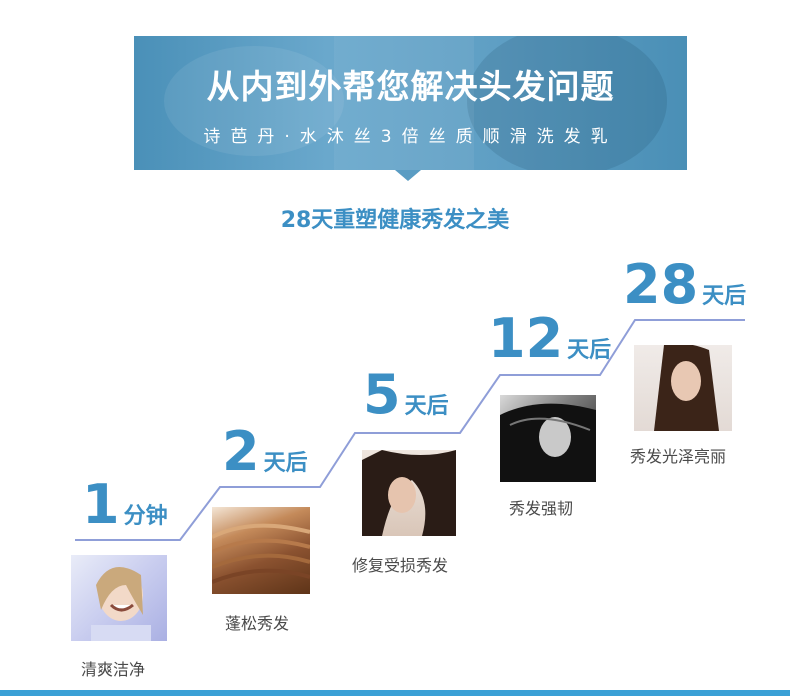 Image resolution: width=790 pixels, height=696 pixels. What do you see at coordinates (119, 598) in the screenshot?
I see `smiling-woman-photo` at bounding box center [119, 598].